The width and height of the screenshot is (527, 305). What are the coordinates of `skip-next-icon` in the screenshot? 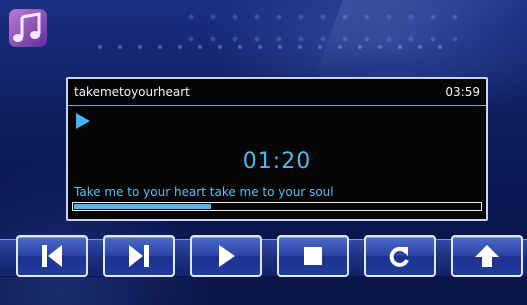 It's located at (139, 256).